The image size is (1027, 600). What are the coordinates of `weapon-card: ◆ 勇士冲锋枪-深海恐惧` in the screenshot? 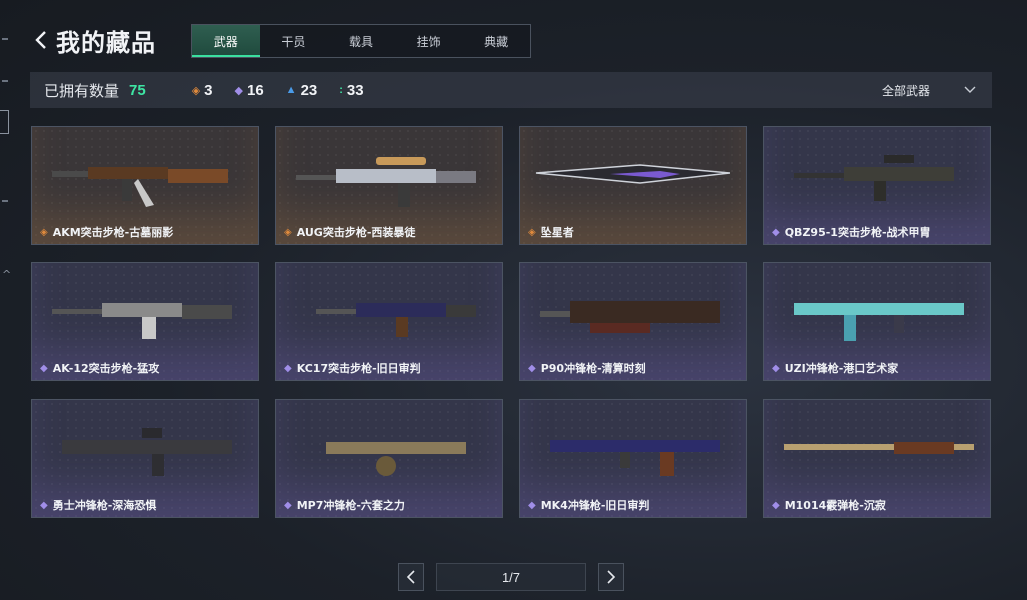 It's located at (145, 458).